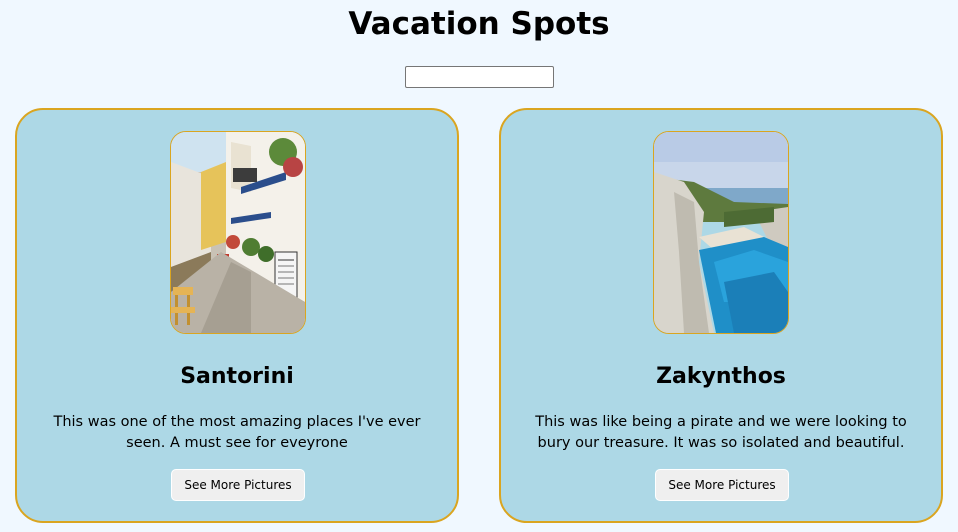 The width and height of the screenshot is (958, 532). I want to click on page-title: Vacation Spots, so click(479, 24).